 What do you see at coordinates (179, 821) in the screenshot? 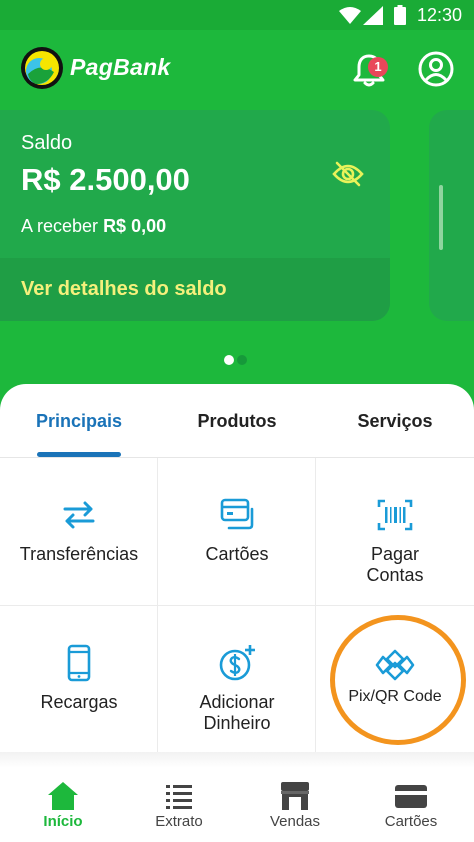
I see `nav-label: Extrato` at bounding box center [179, 821].